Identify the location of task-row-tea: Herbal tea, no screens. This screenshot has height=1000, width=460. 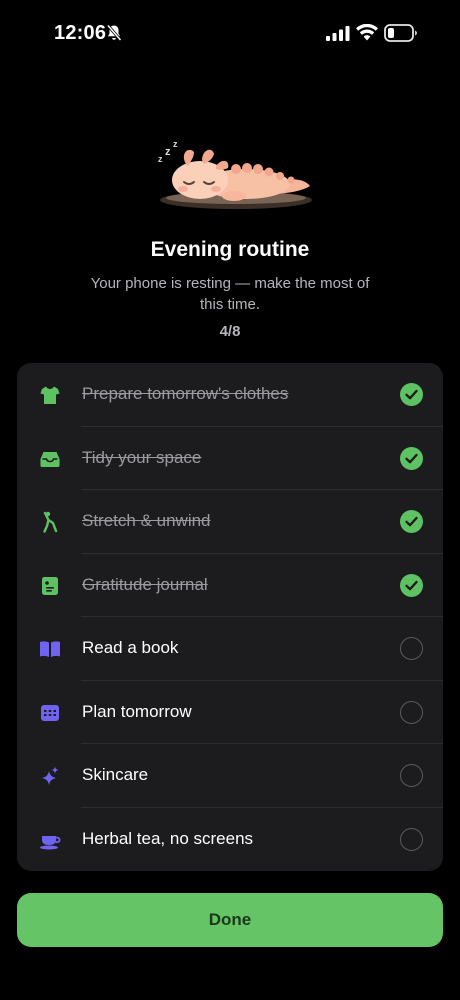
(230, 840).